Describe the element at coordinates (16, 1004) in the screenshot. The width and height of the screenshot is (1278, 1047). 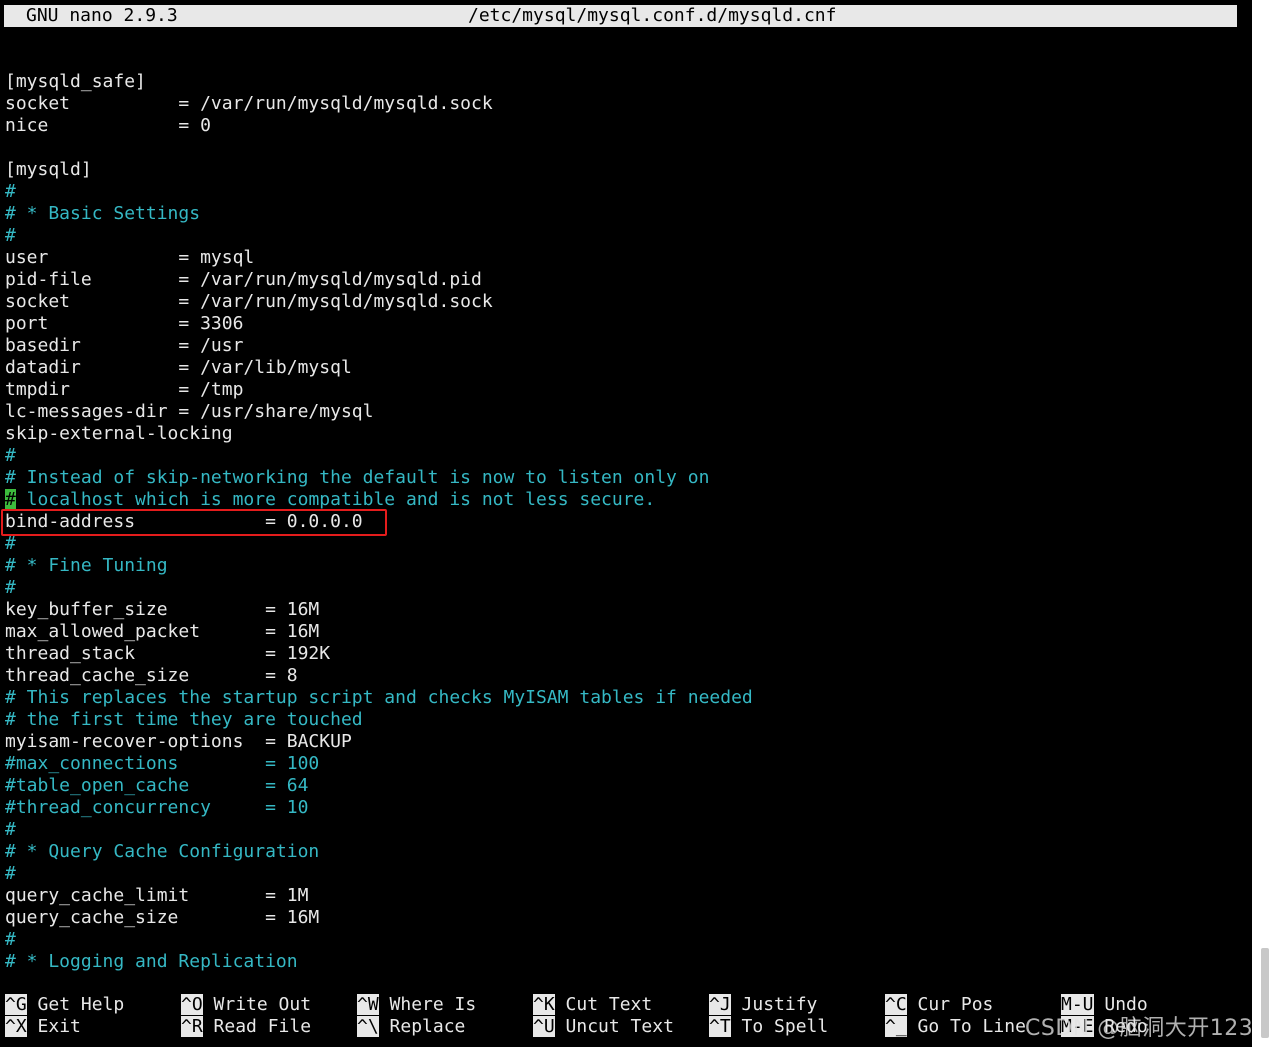
I see `shortcut-key: ^G` at that location.